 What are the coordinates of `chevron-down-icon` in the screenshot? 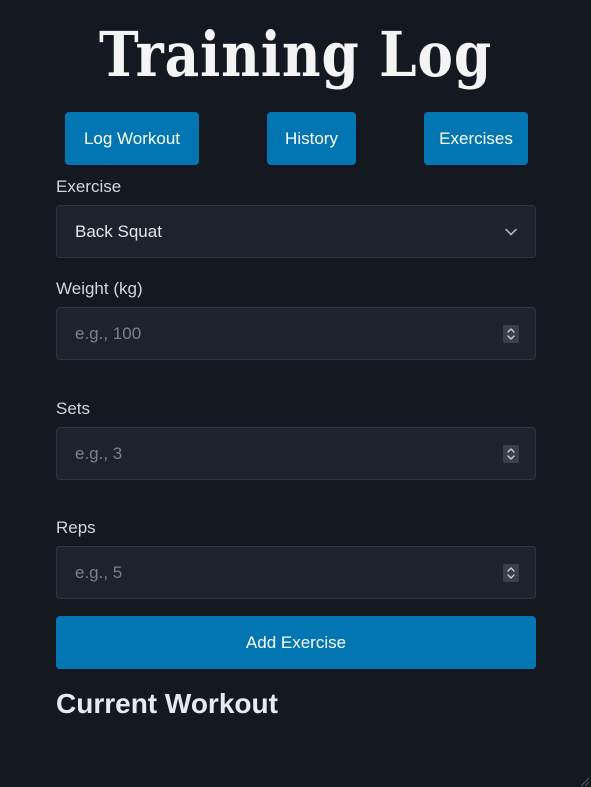 It's located at (511, 232).